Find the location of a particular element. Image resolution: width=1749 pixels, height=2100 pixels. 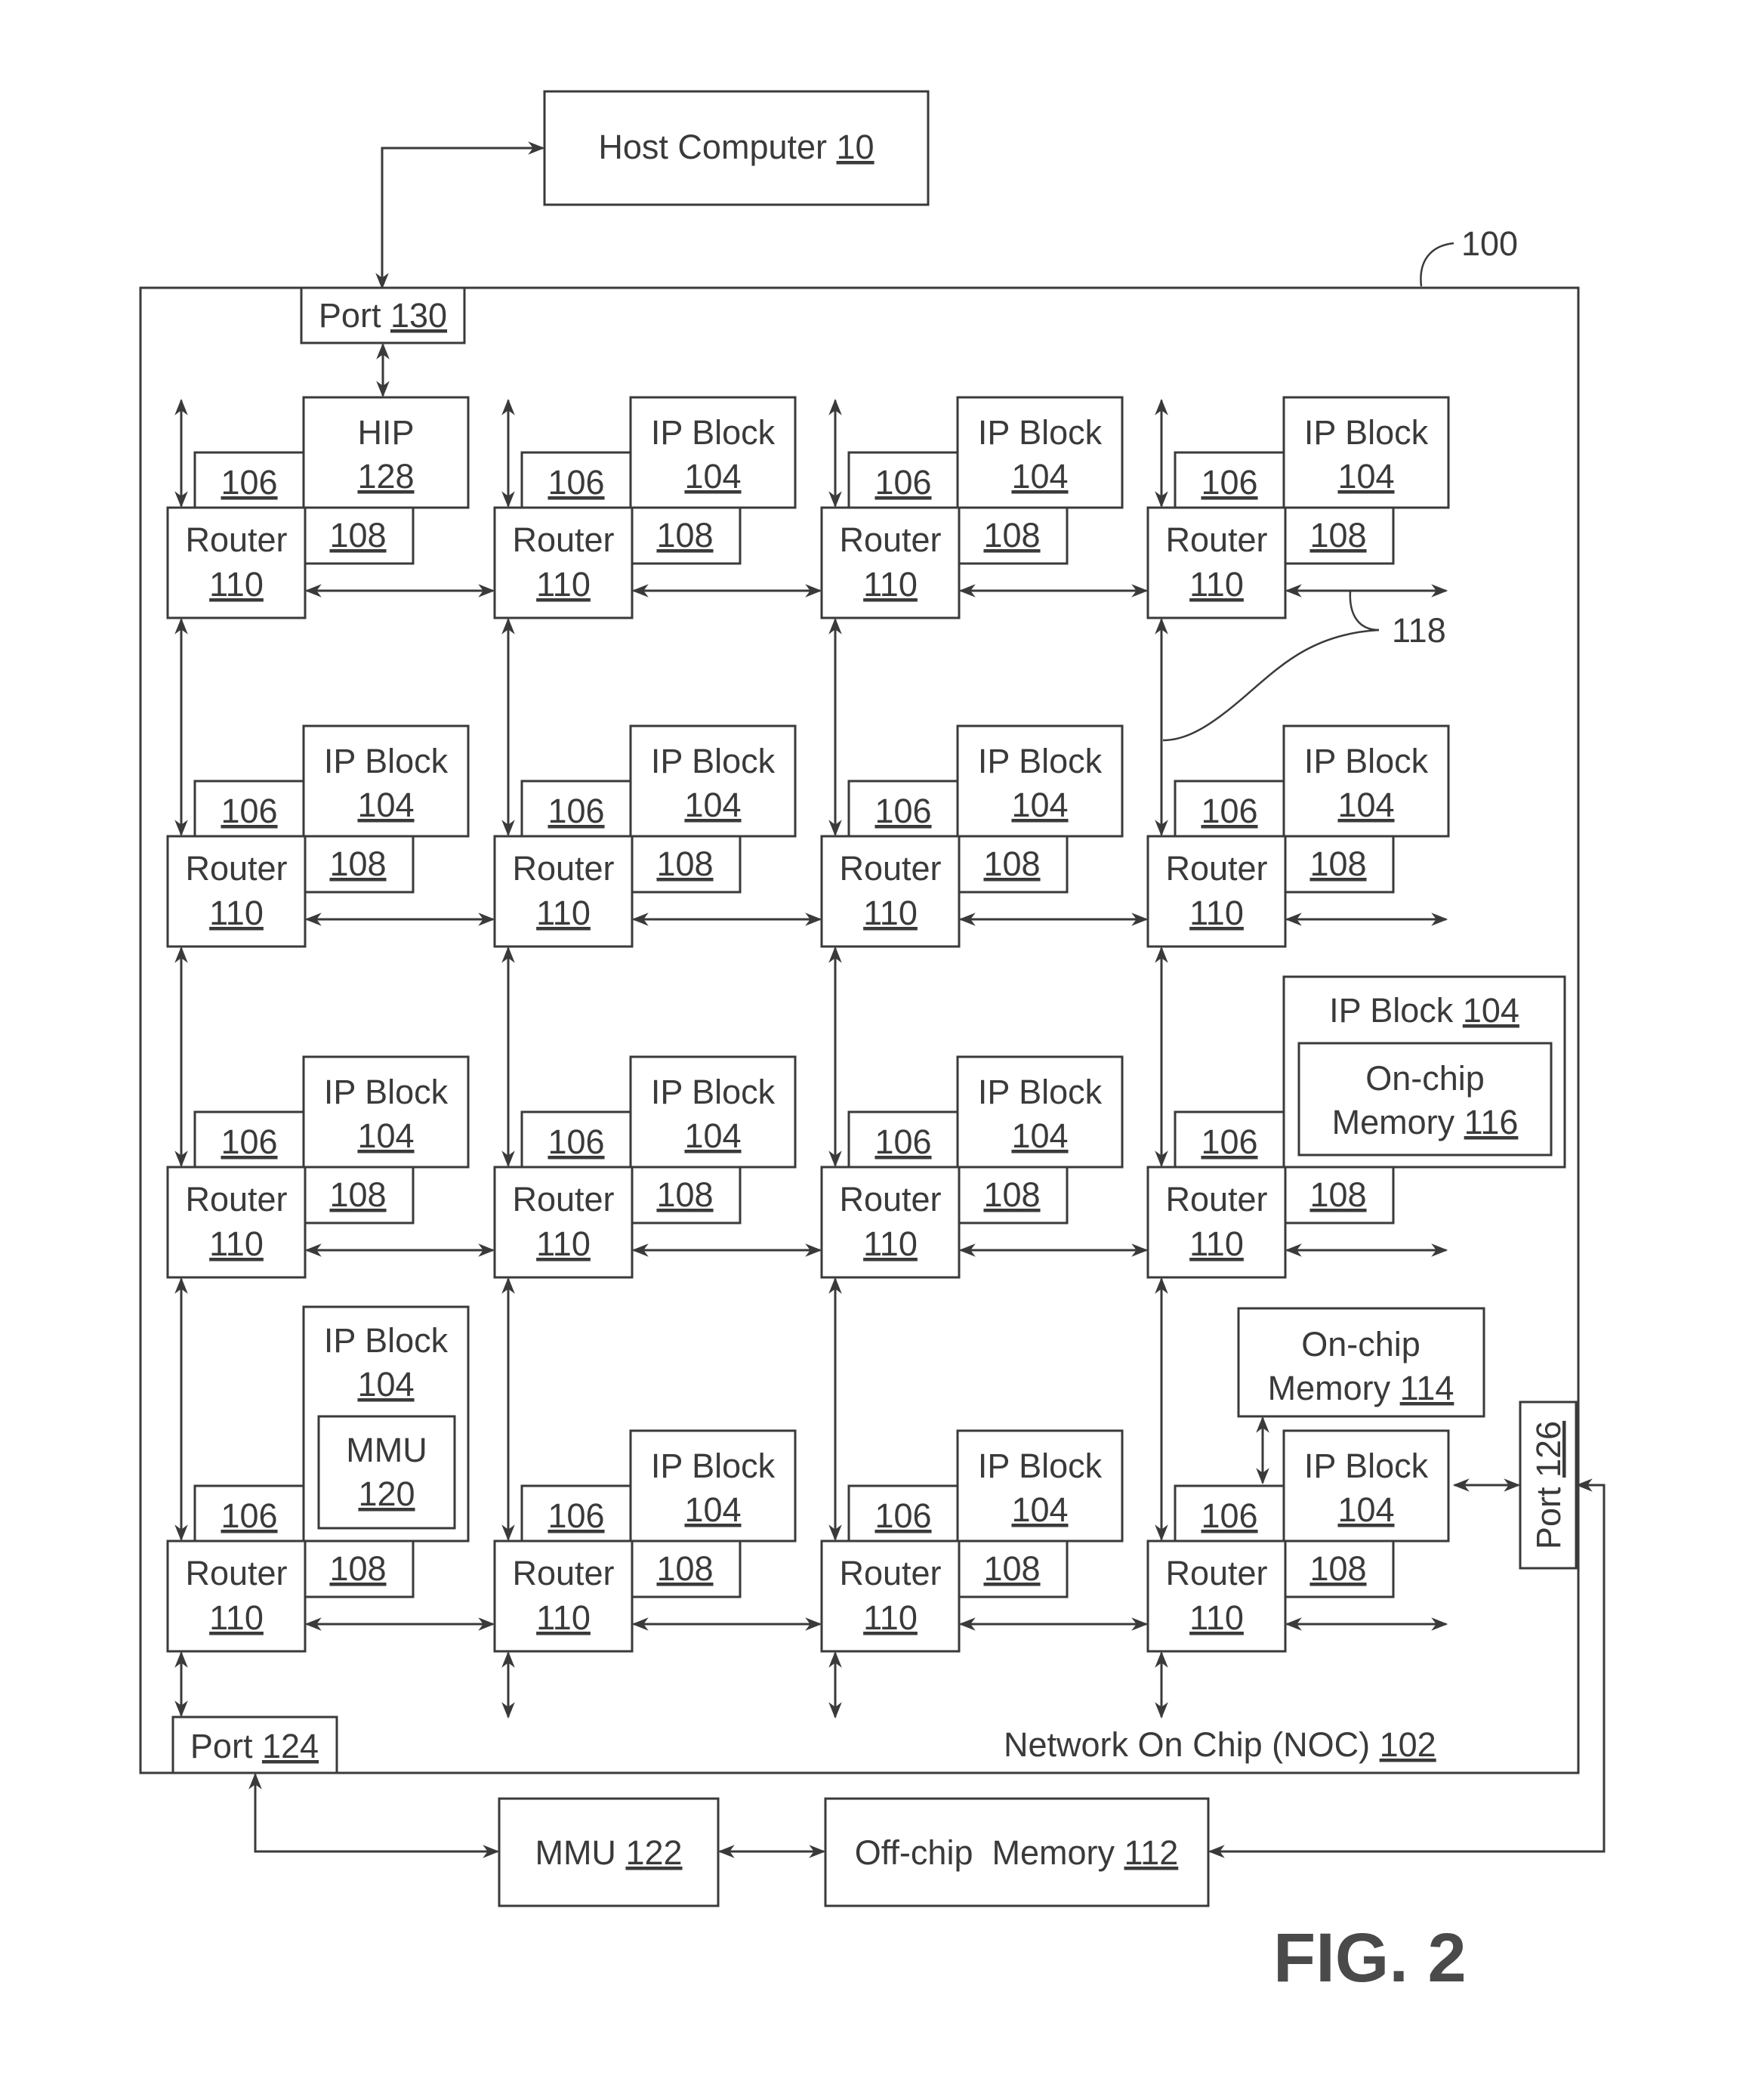

onchip-memory-116-line1: On-chip is located at coordinates (1425, 1078).